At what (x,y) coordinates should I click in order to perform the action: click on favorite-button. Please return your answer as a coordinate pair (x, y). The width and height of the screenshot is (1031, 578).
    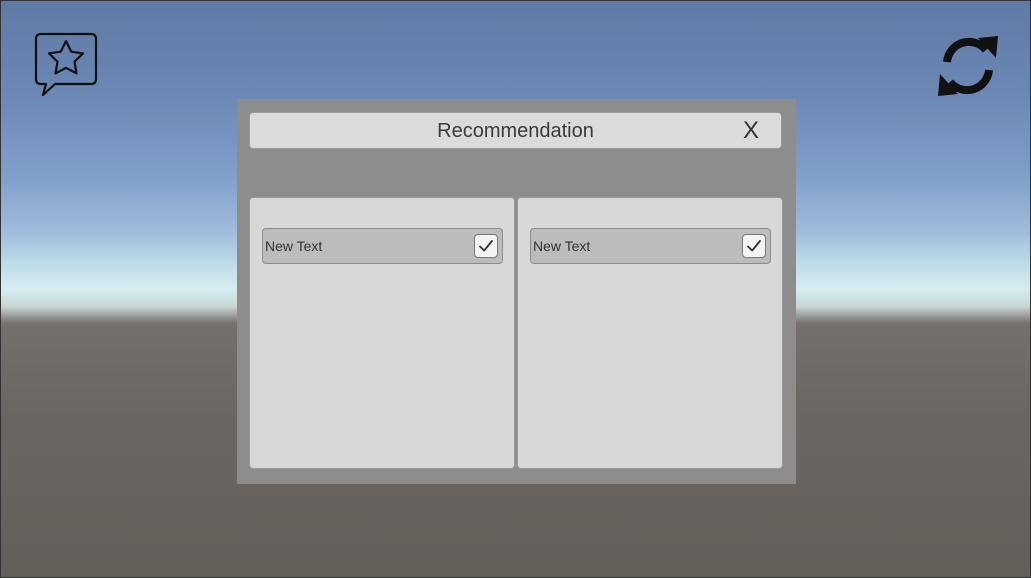
    Looking at the image, I should click on (66, 65).